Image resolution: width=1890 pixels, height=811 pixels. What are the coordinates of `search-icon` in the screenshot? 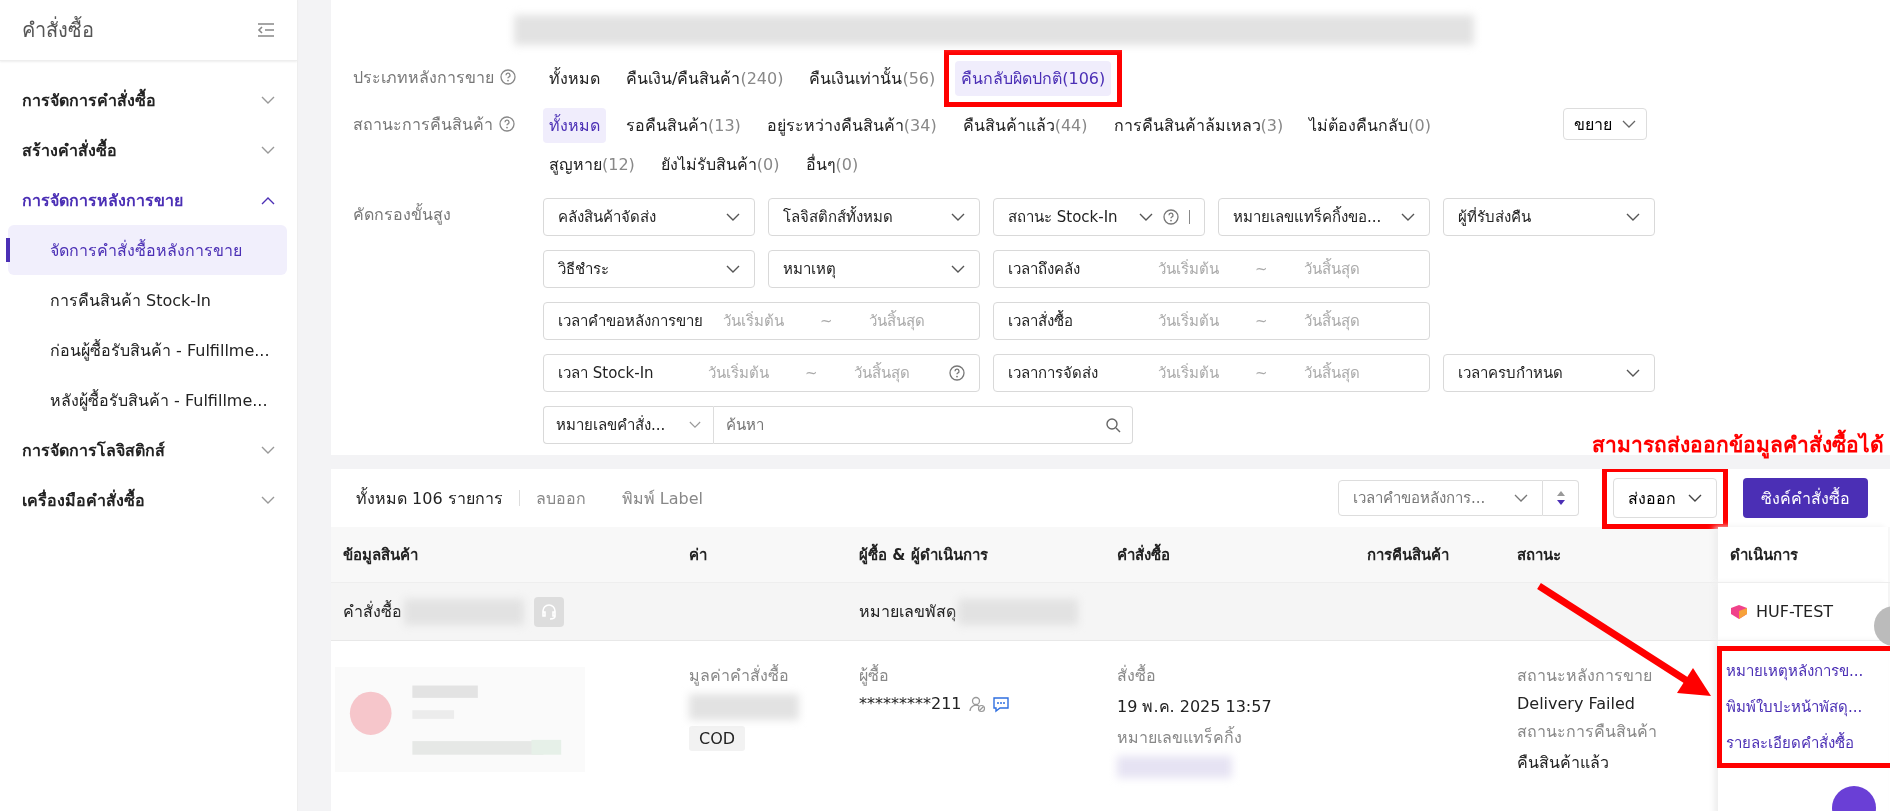 It's located at (1113, 425).